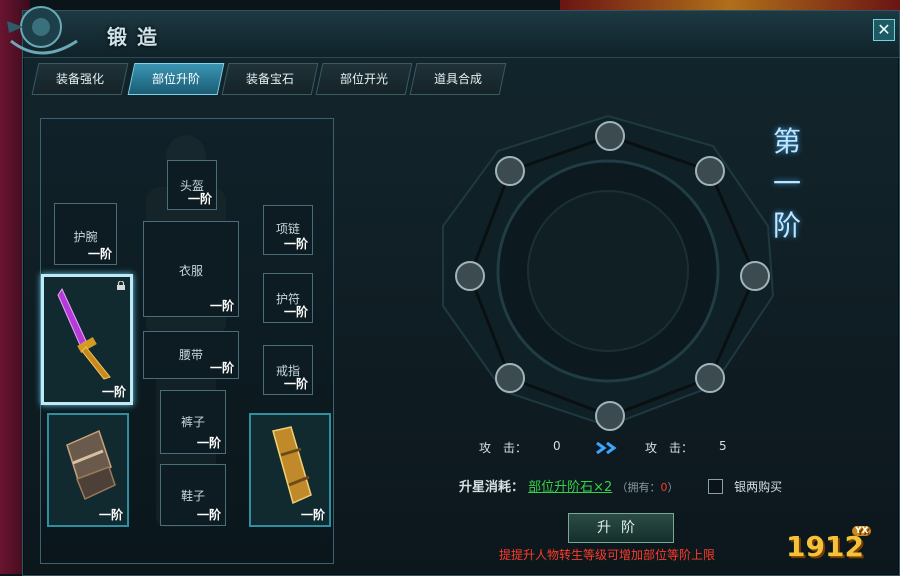 The height and width of the screenshot is (576, 900). Describe the element at coordinates (825, 546) in the screenshot. I see `watermark-number: 1912` at that location.